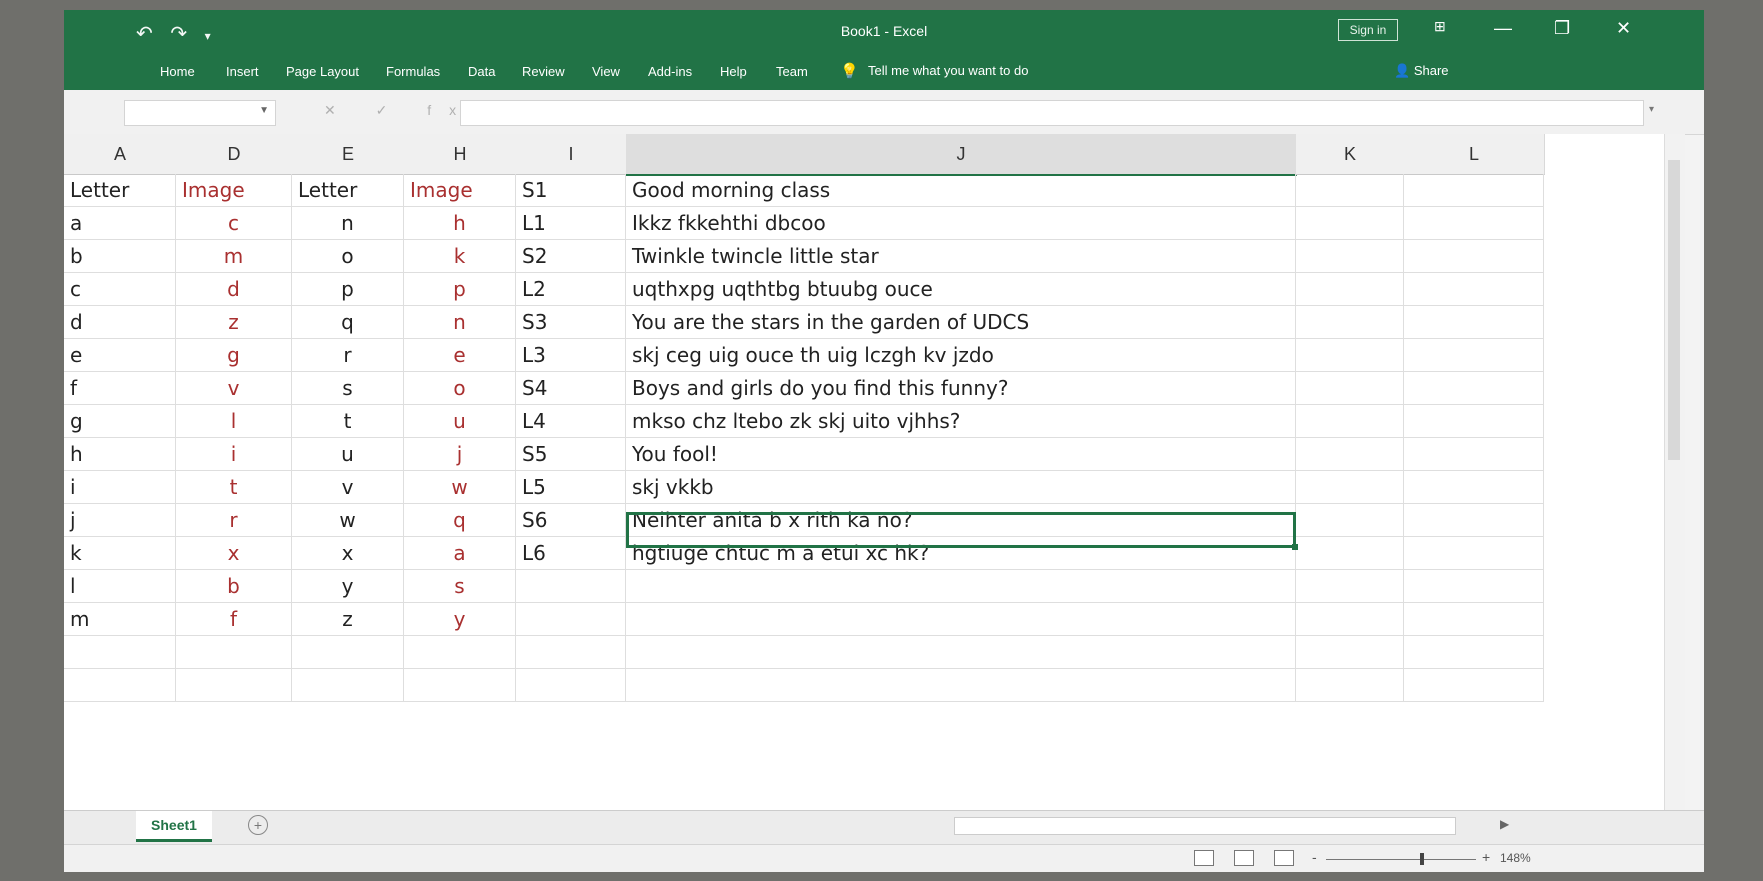 The width and height of the screenshot is (1763, 881). I want to click on add-sheet-icon: +, so click(258, 825).